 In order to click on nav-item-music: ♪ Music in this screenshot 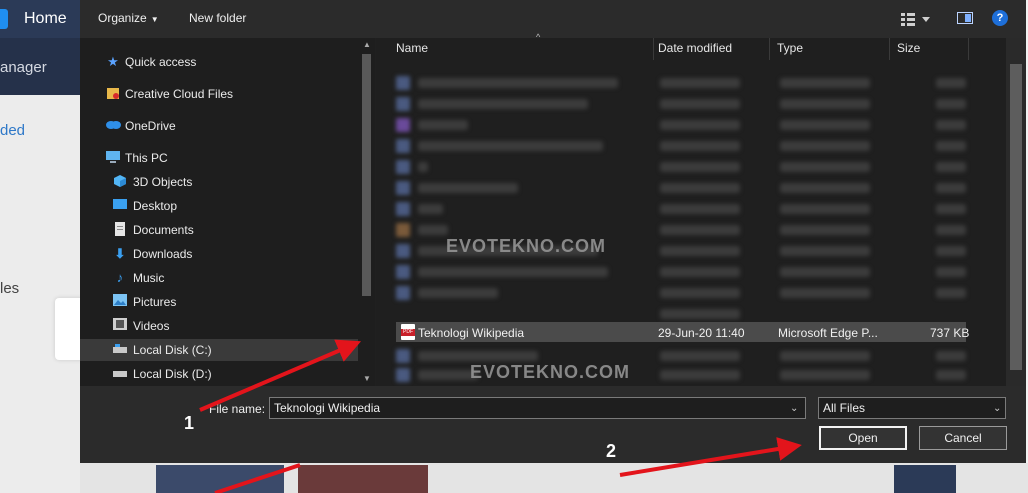, I will do `click(220, 278)`.